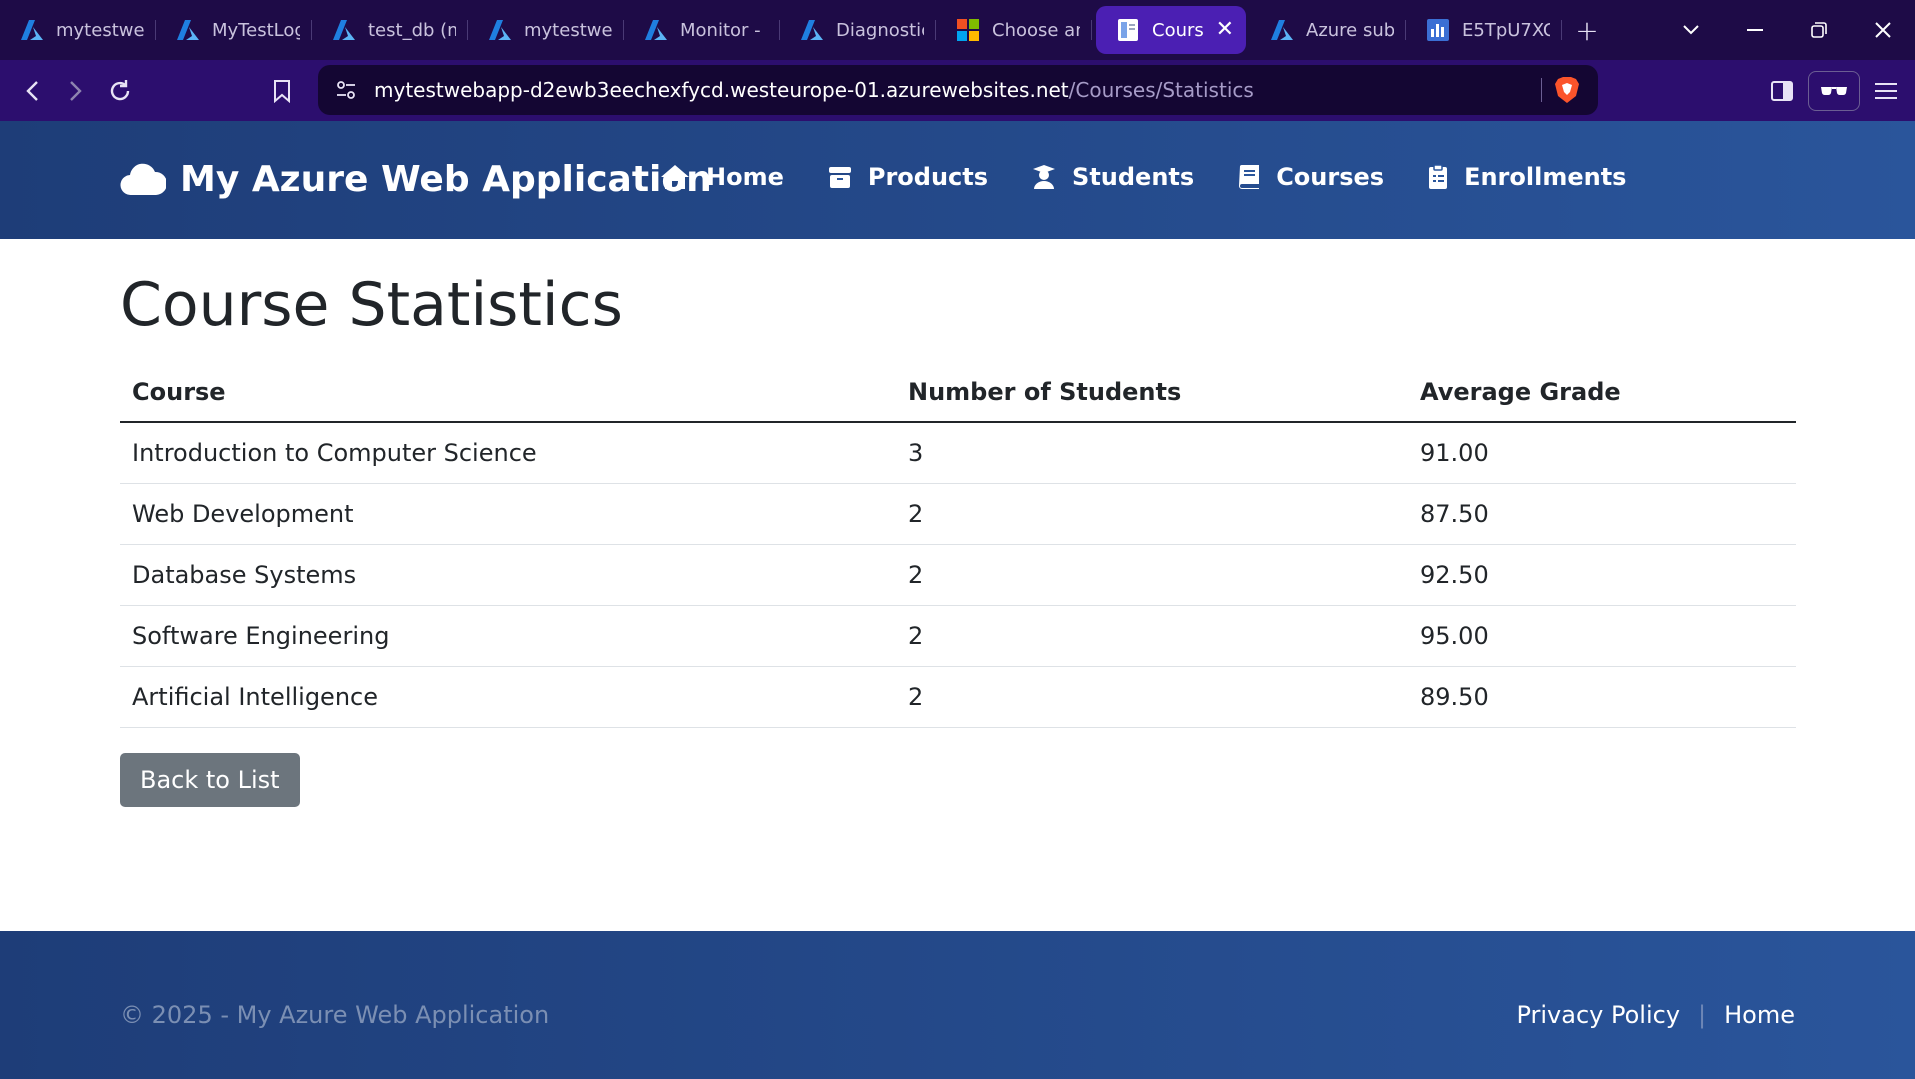  I want to click on brave-shield-icon, so click(1567, 90).